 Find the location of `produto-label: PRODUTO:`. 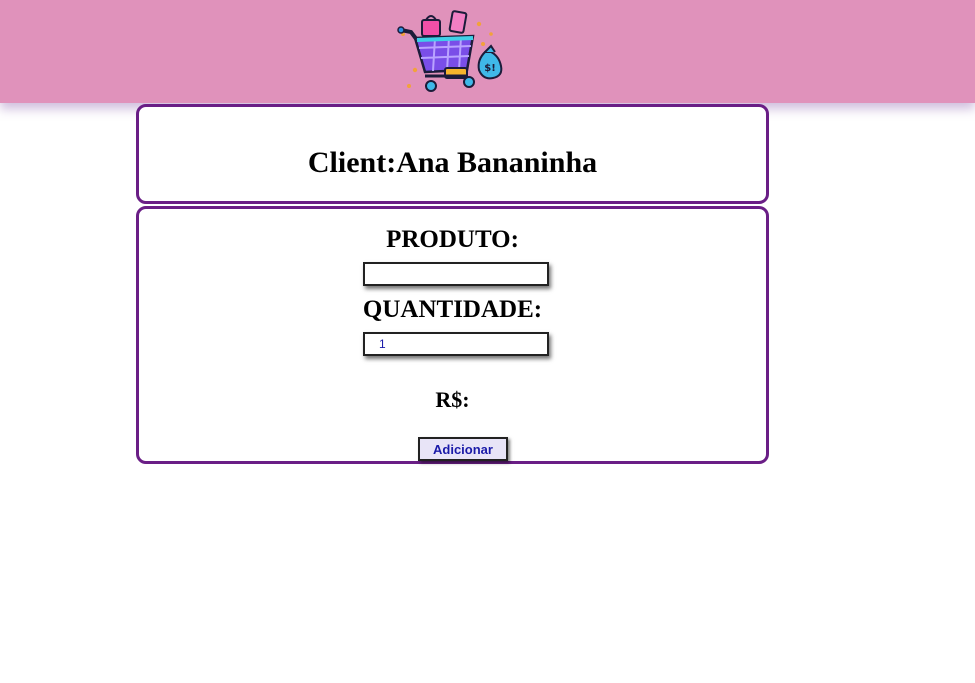

produto-label: PRODUTO: is located at coordinates (452, 239).